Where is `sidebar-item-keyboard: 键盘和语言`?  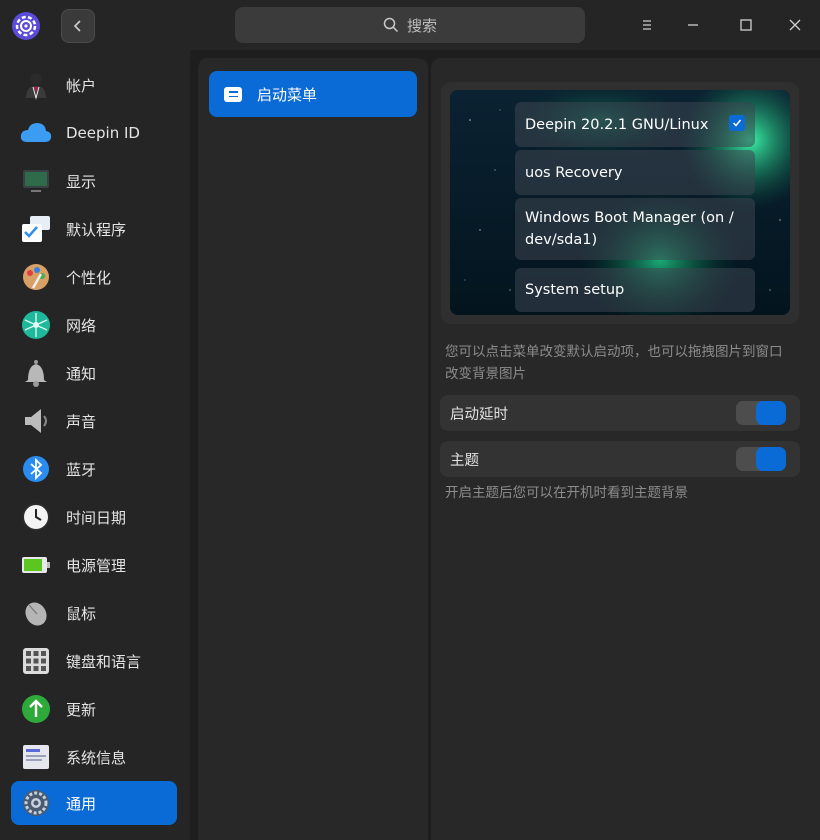
sidebar-item-keyboard: 键盘和语言 is located at coordinates (94, 661).